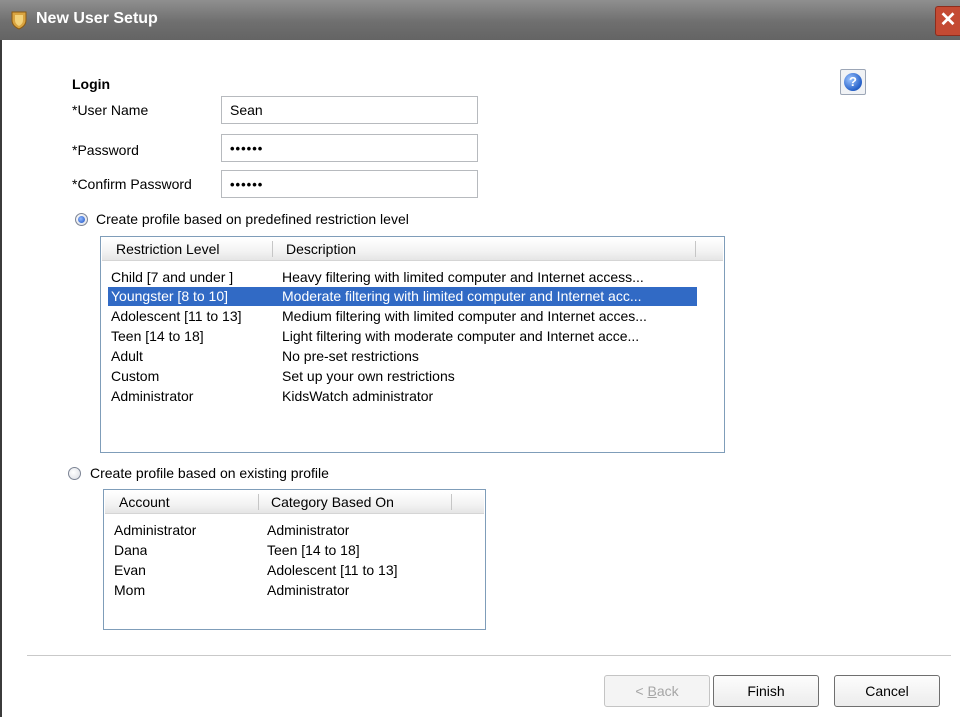 This screenshot has width=960, height=717. Describe the element at coordinates (313, 550) in the screenshot. I see `category-cell: Teen [14 to 18]` at that location.